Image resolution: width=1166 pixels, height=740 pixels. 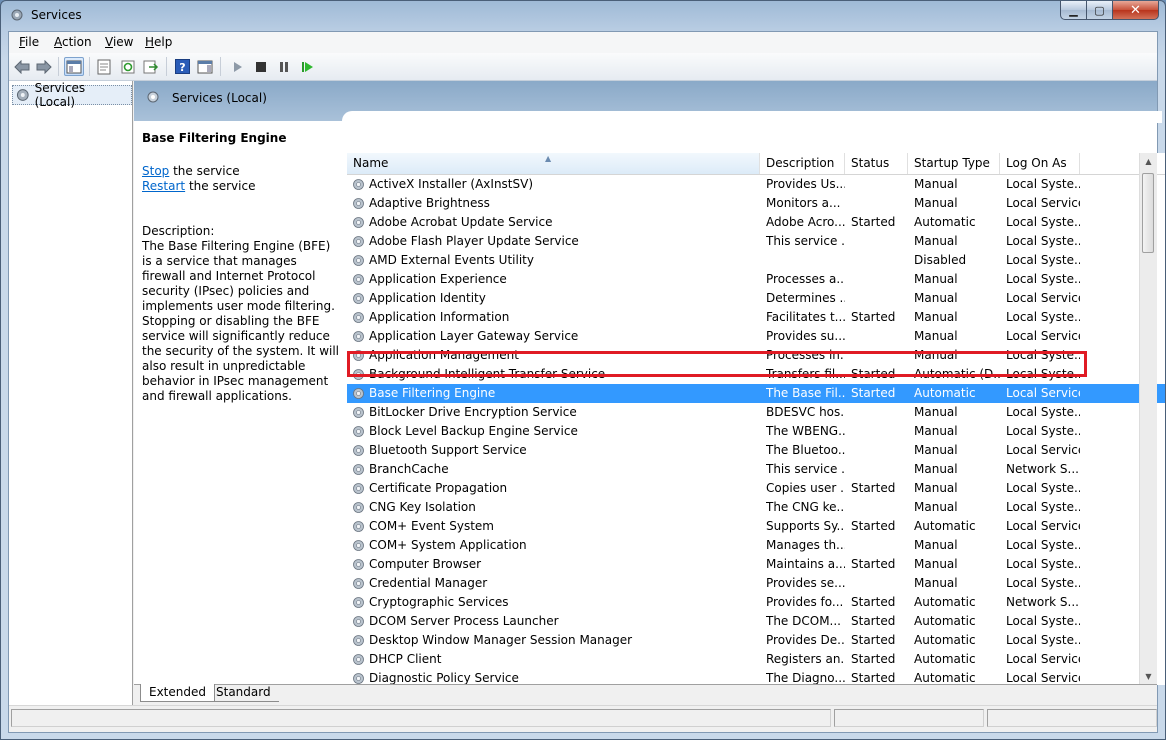 I want to click on scroll-thumb, so click(x=1148, y=213).